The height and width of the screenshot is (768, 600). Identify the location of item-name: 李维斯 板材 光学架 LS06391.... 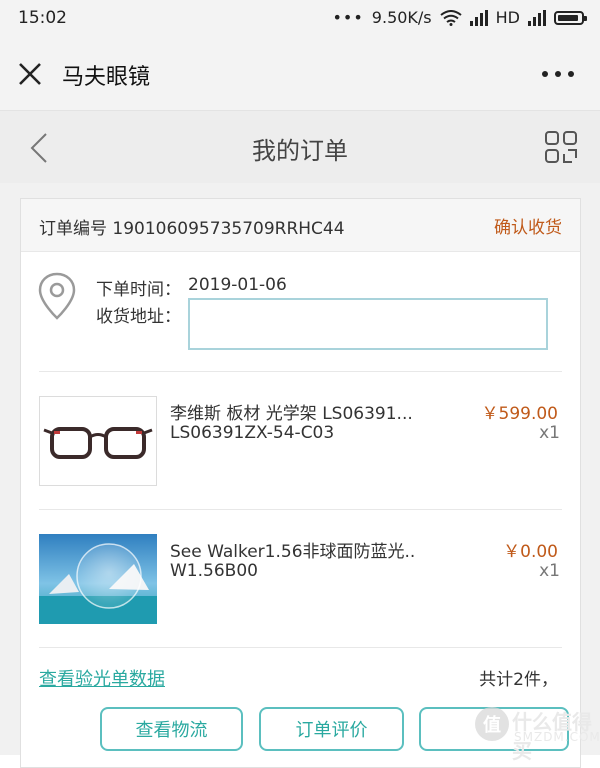
(291, 414).